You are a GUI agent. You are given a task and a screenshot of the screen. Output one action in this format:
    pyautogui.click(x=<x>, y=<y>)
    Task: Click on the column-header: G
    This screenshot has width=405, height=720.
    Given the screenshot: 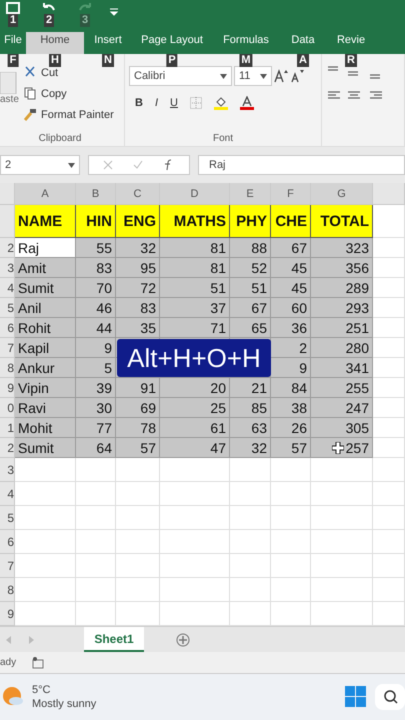 What is the action you would take?
    pyautogui.click(x=342, y=194)
    